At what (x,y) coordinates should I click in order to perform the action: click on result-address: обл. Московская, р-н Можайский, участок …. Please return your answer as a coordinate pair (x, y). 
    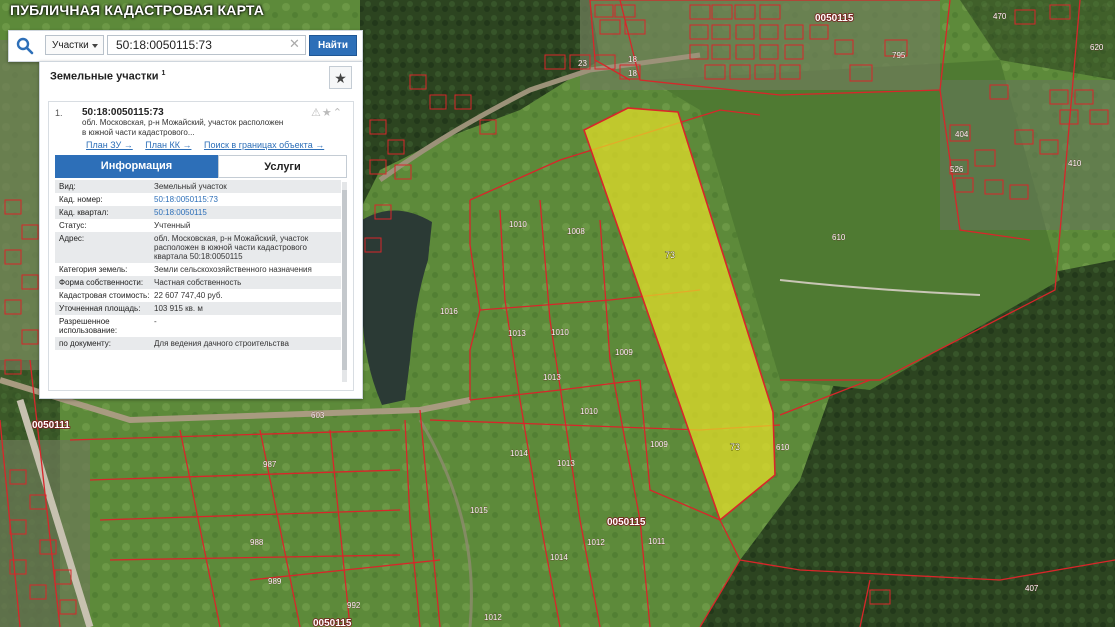
    Looking at the image, I should click on (183, 127).